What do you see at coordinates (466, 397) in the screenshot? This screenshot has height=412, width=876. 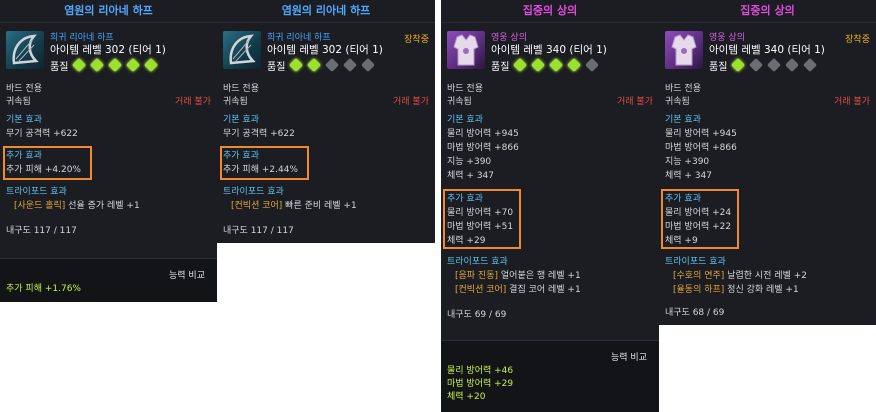 I see `compare-stat: 체력 +20` at bounding box center [466, 397].